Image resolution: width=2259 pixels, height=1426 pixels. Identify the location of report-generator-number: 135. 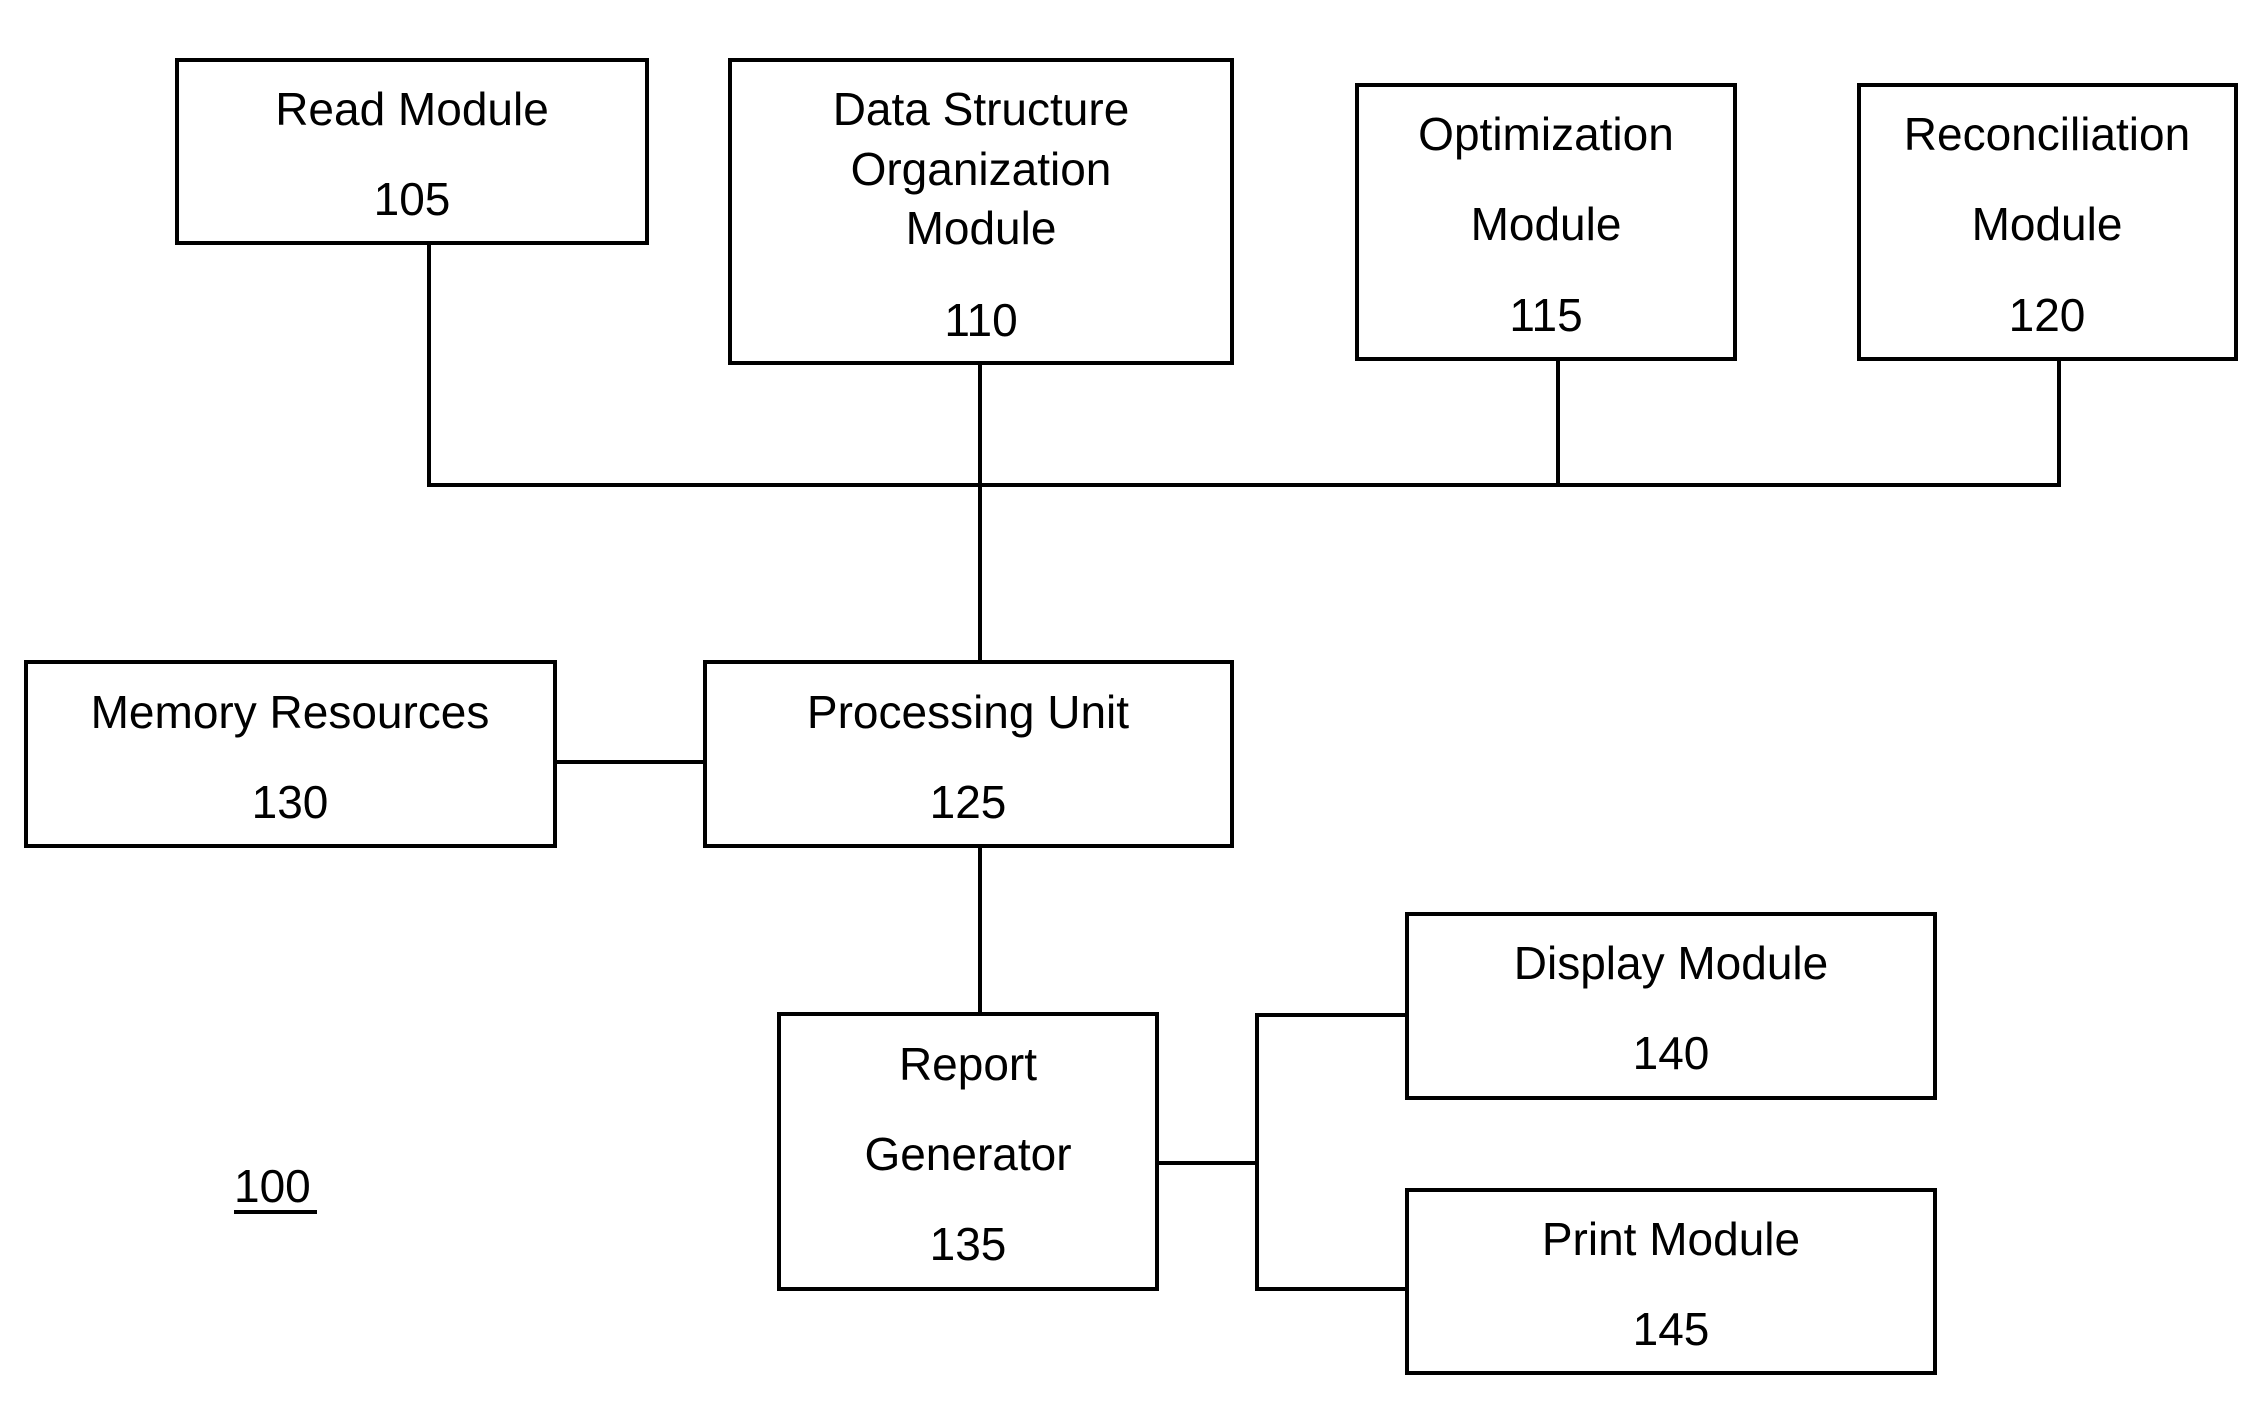
(968, 1244).